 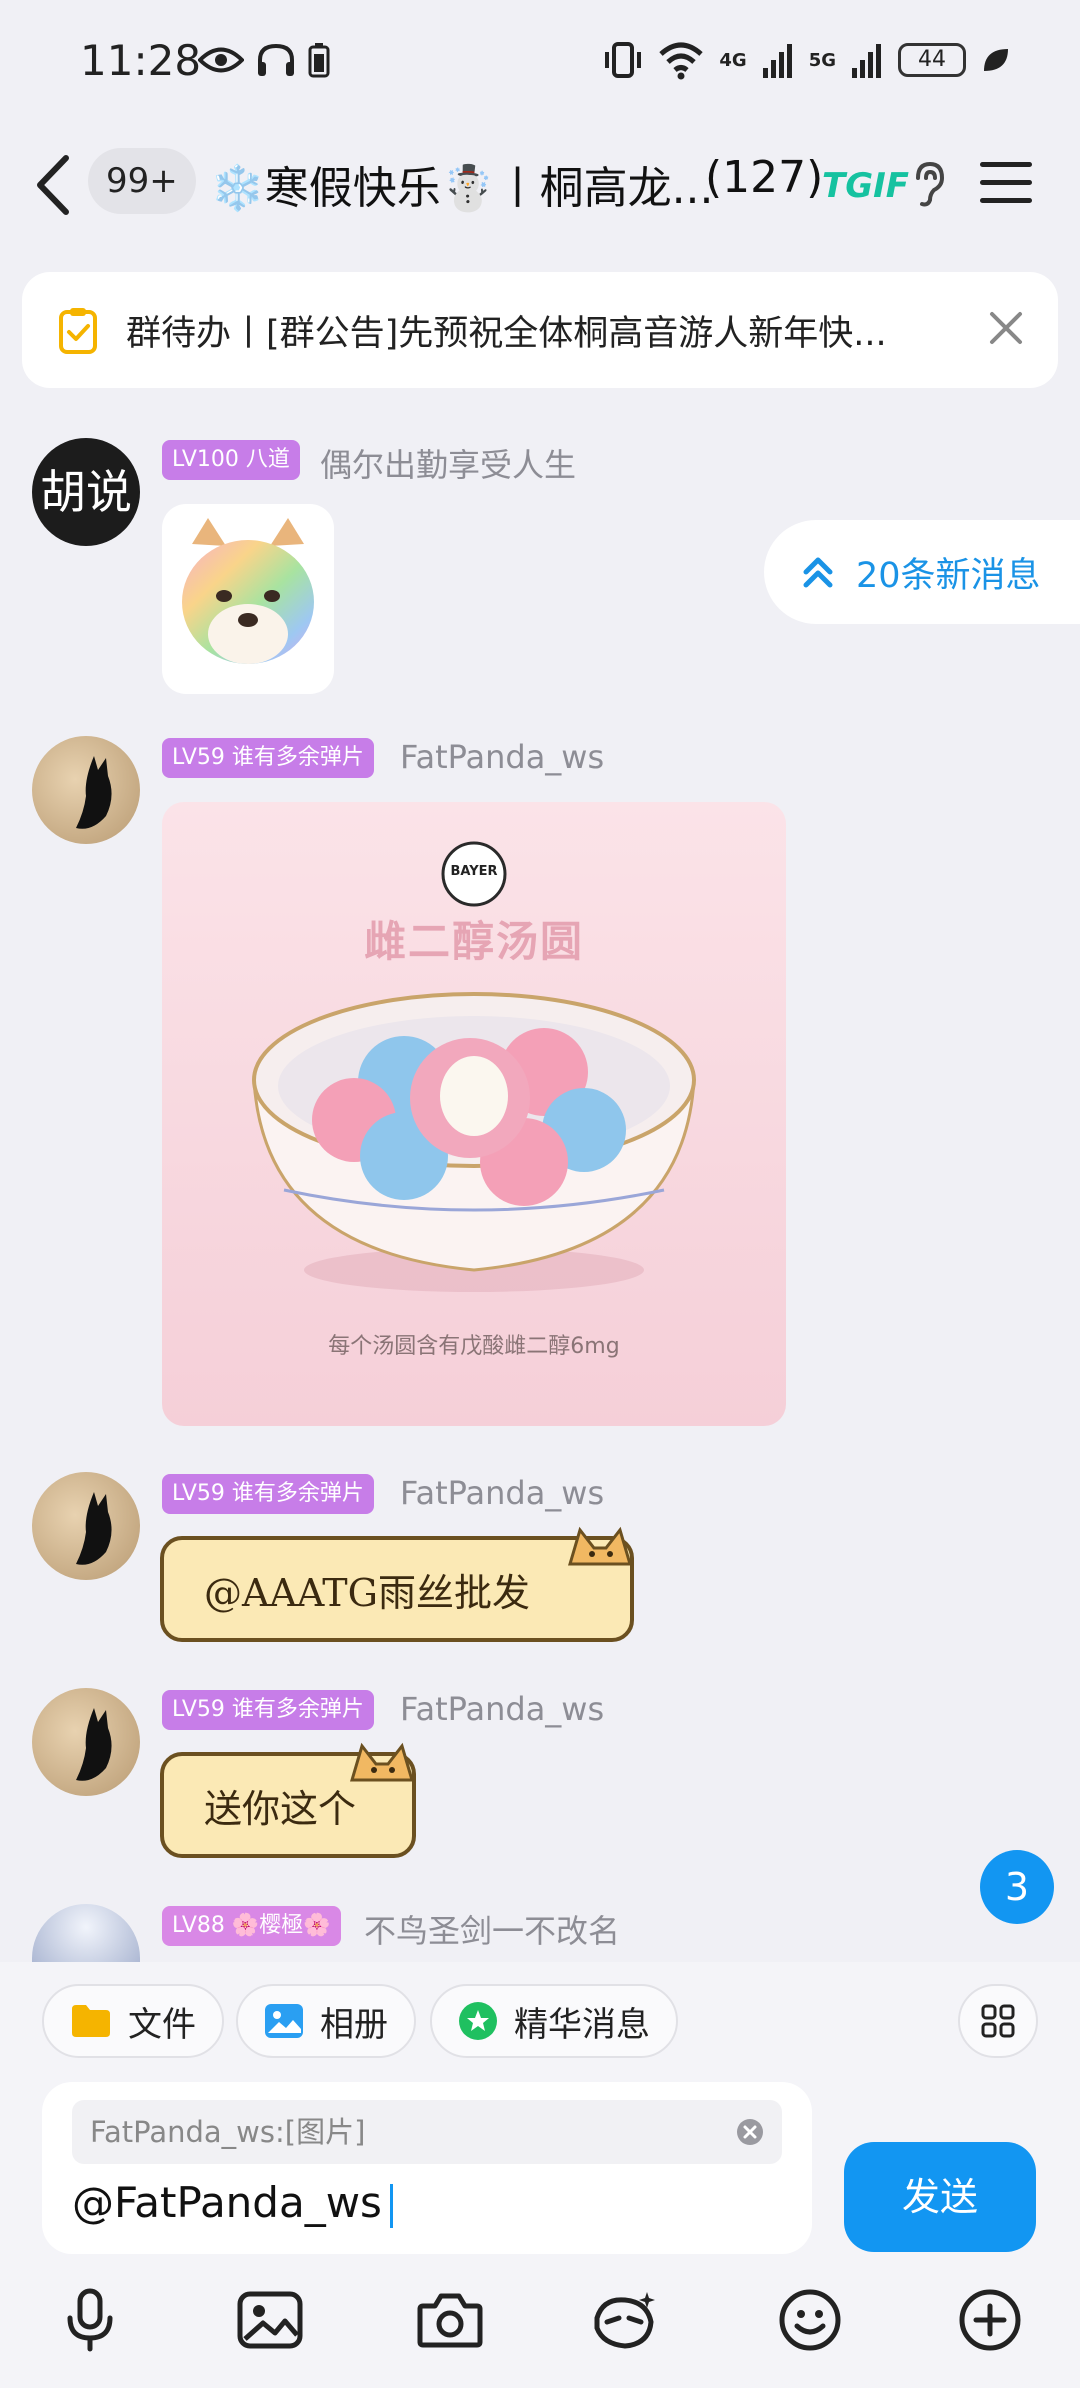 What do you see at coordinates (162, 2024) in the screenshot?
I see `quick-action-label: 文件` at bounding box center [162, 2024].